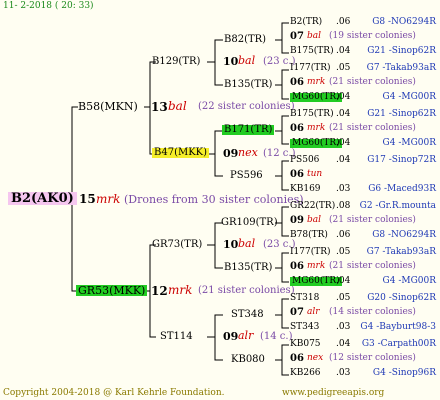 The height and width of the screenshot is (400, 440). I want to click on gen4-queen: KB266, so click(305, 373).